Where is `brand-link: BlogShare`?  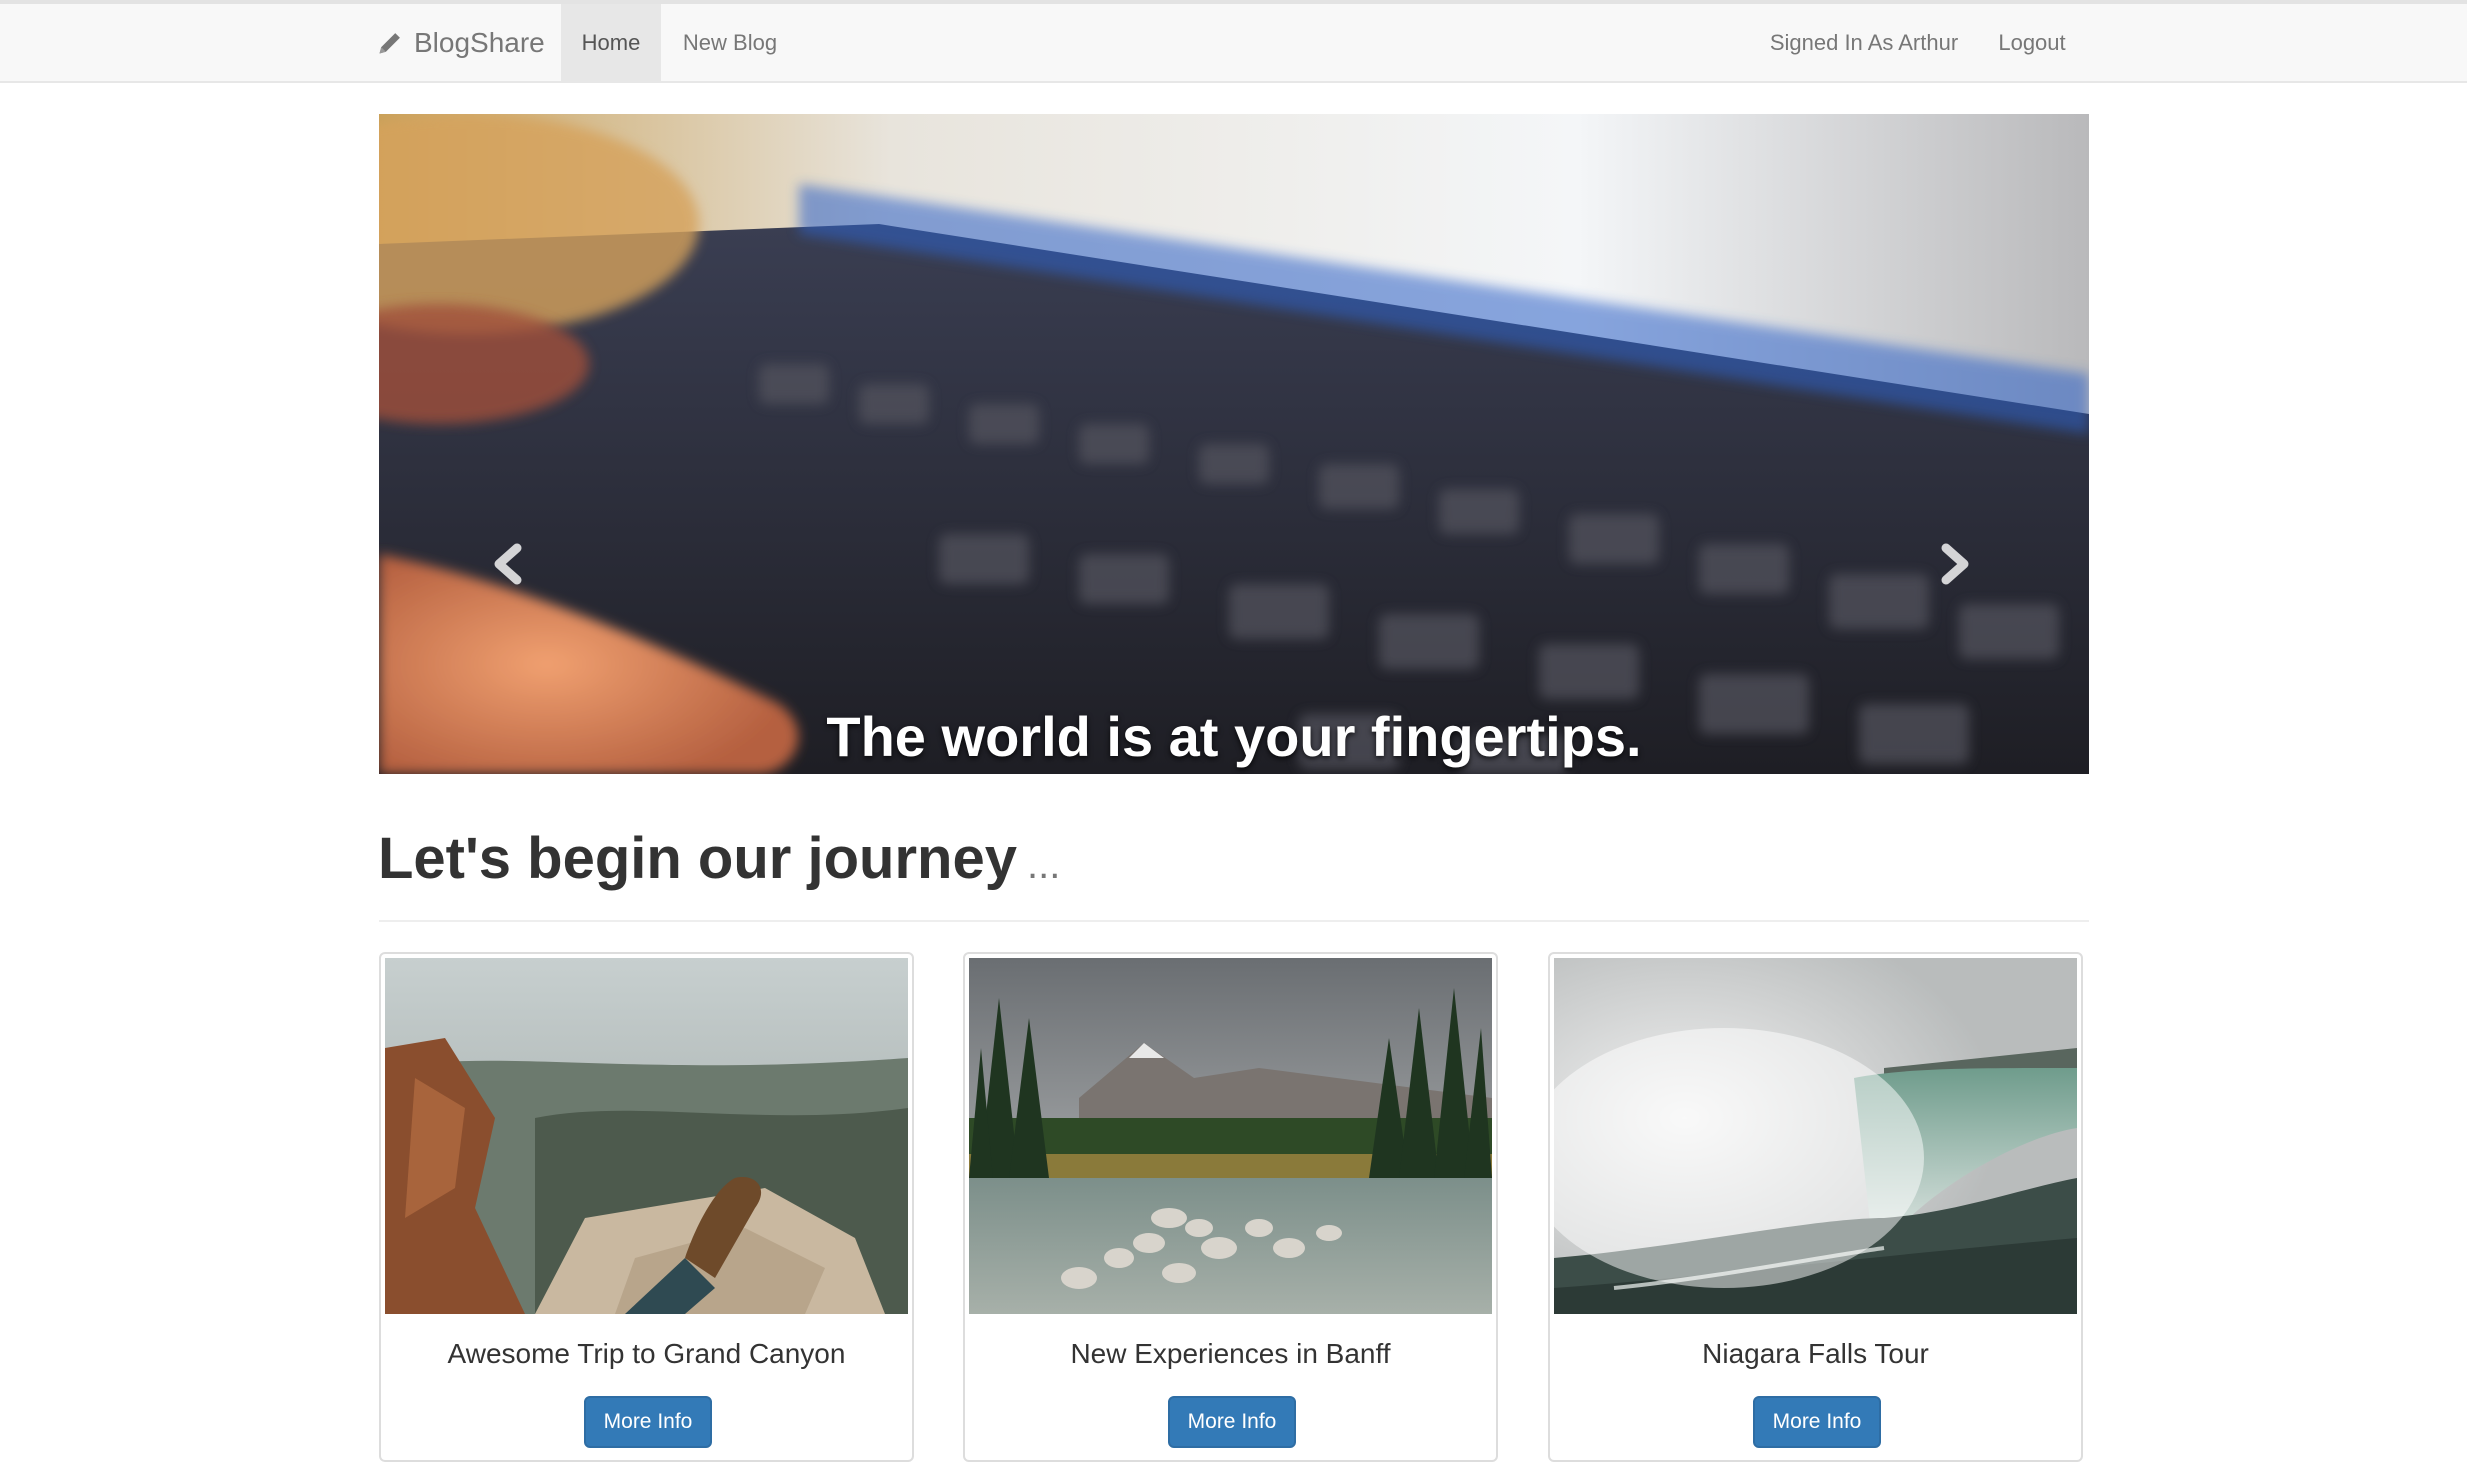
brand-link: BlogShare is located at coordinates (460, 42).